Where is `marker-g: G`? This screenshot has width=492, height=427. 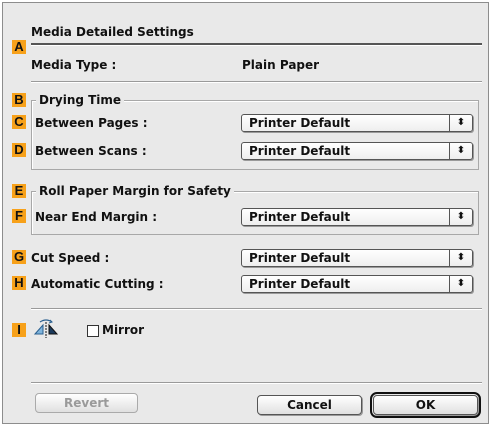
marker-g: G is located at coordinates (19, 256).